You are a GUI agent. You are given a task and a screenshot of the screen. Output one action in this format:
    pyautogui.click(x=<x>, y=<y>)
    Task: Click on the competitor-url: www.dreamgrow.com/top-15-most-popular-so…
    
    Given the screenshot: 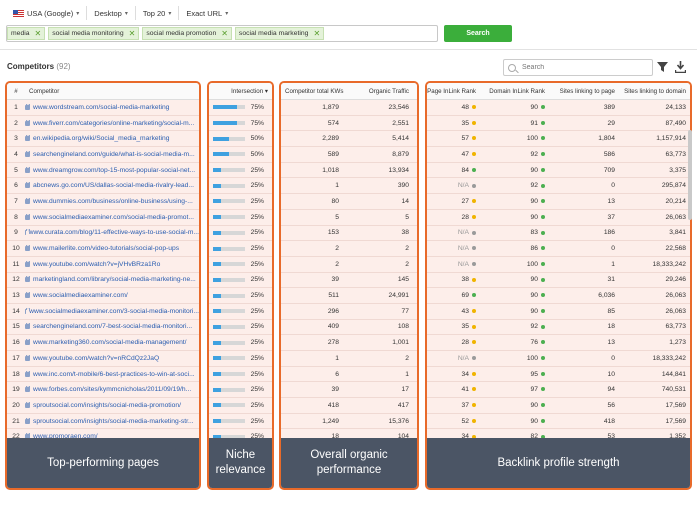 What is the action you would take?
    pyautogui.click(x=114, y=170)
    